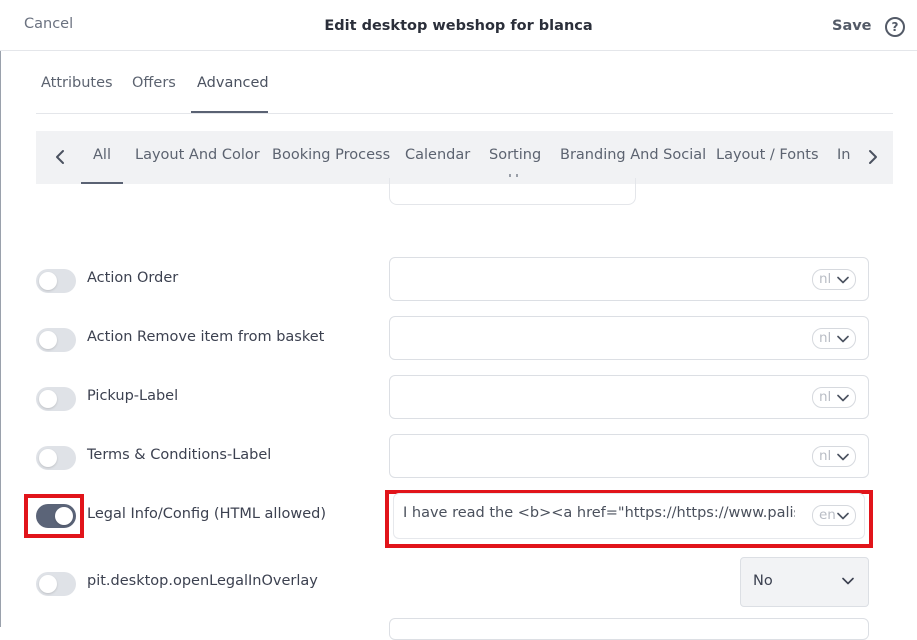  What do you see at coordinates (133, 396) in the screenshot?
I see `row-label-pickup-label: Pickup-Label` at bounding box center [133, 396].